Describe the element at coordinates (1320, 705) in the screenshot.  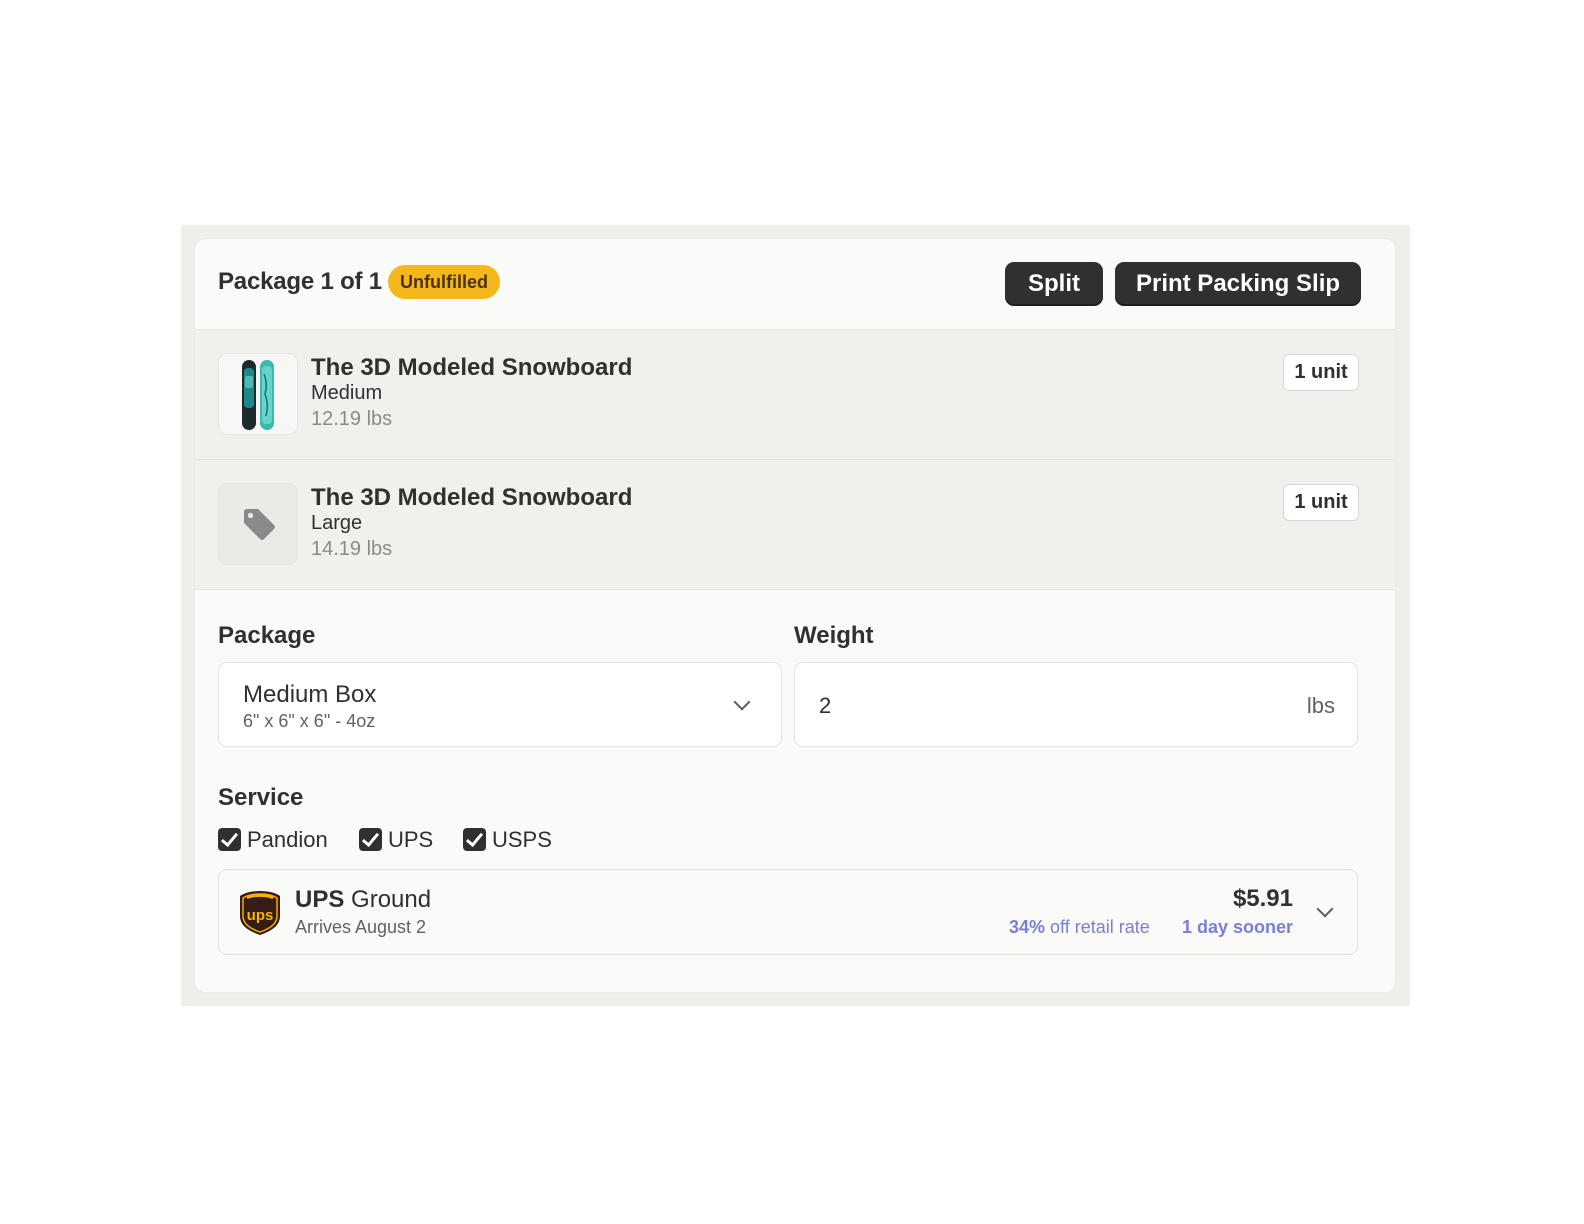
I see `weight-unit: lbs` at that location.